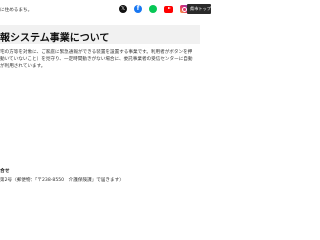 Image resolution: width=320 pixels, height=240 pixels. What do you see at coordinates (168, 9) in the screenshot?
I see `youtube-icon` at bounding box center [168, 9].